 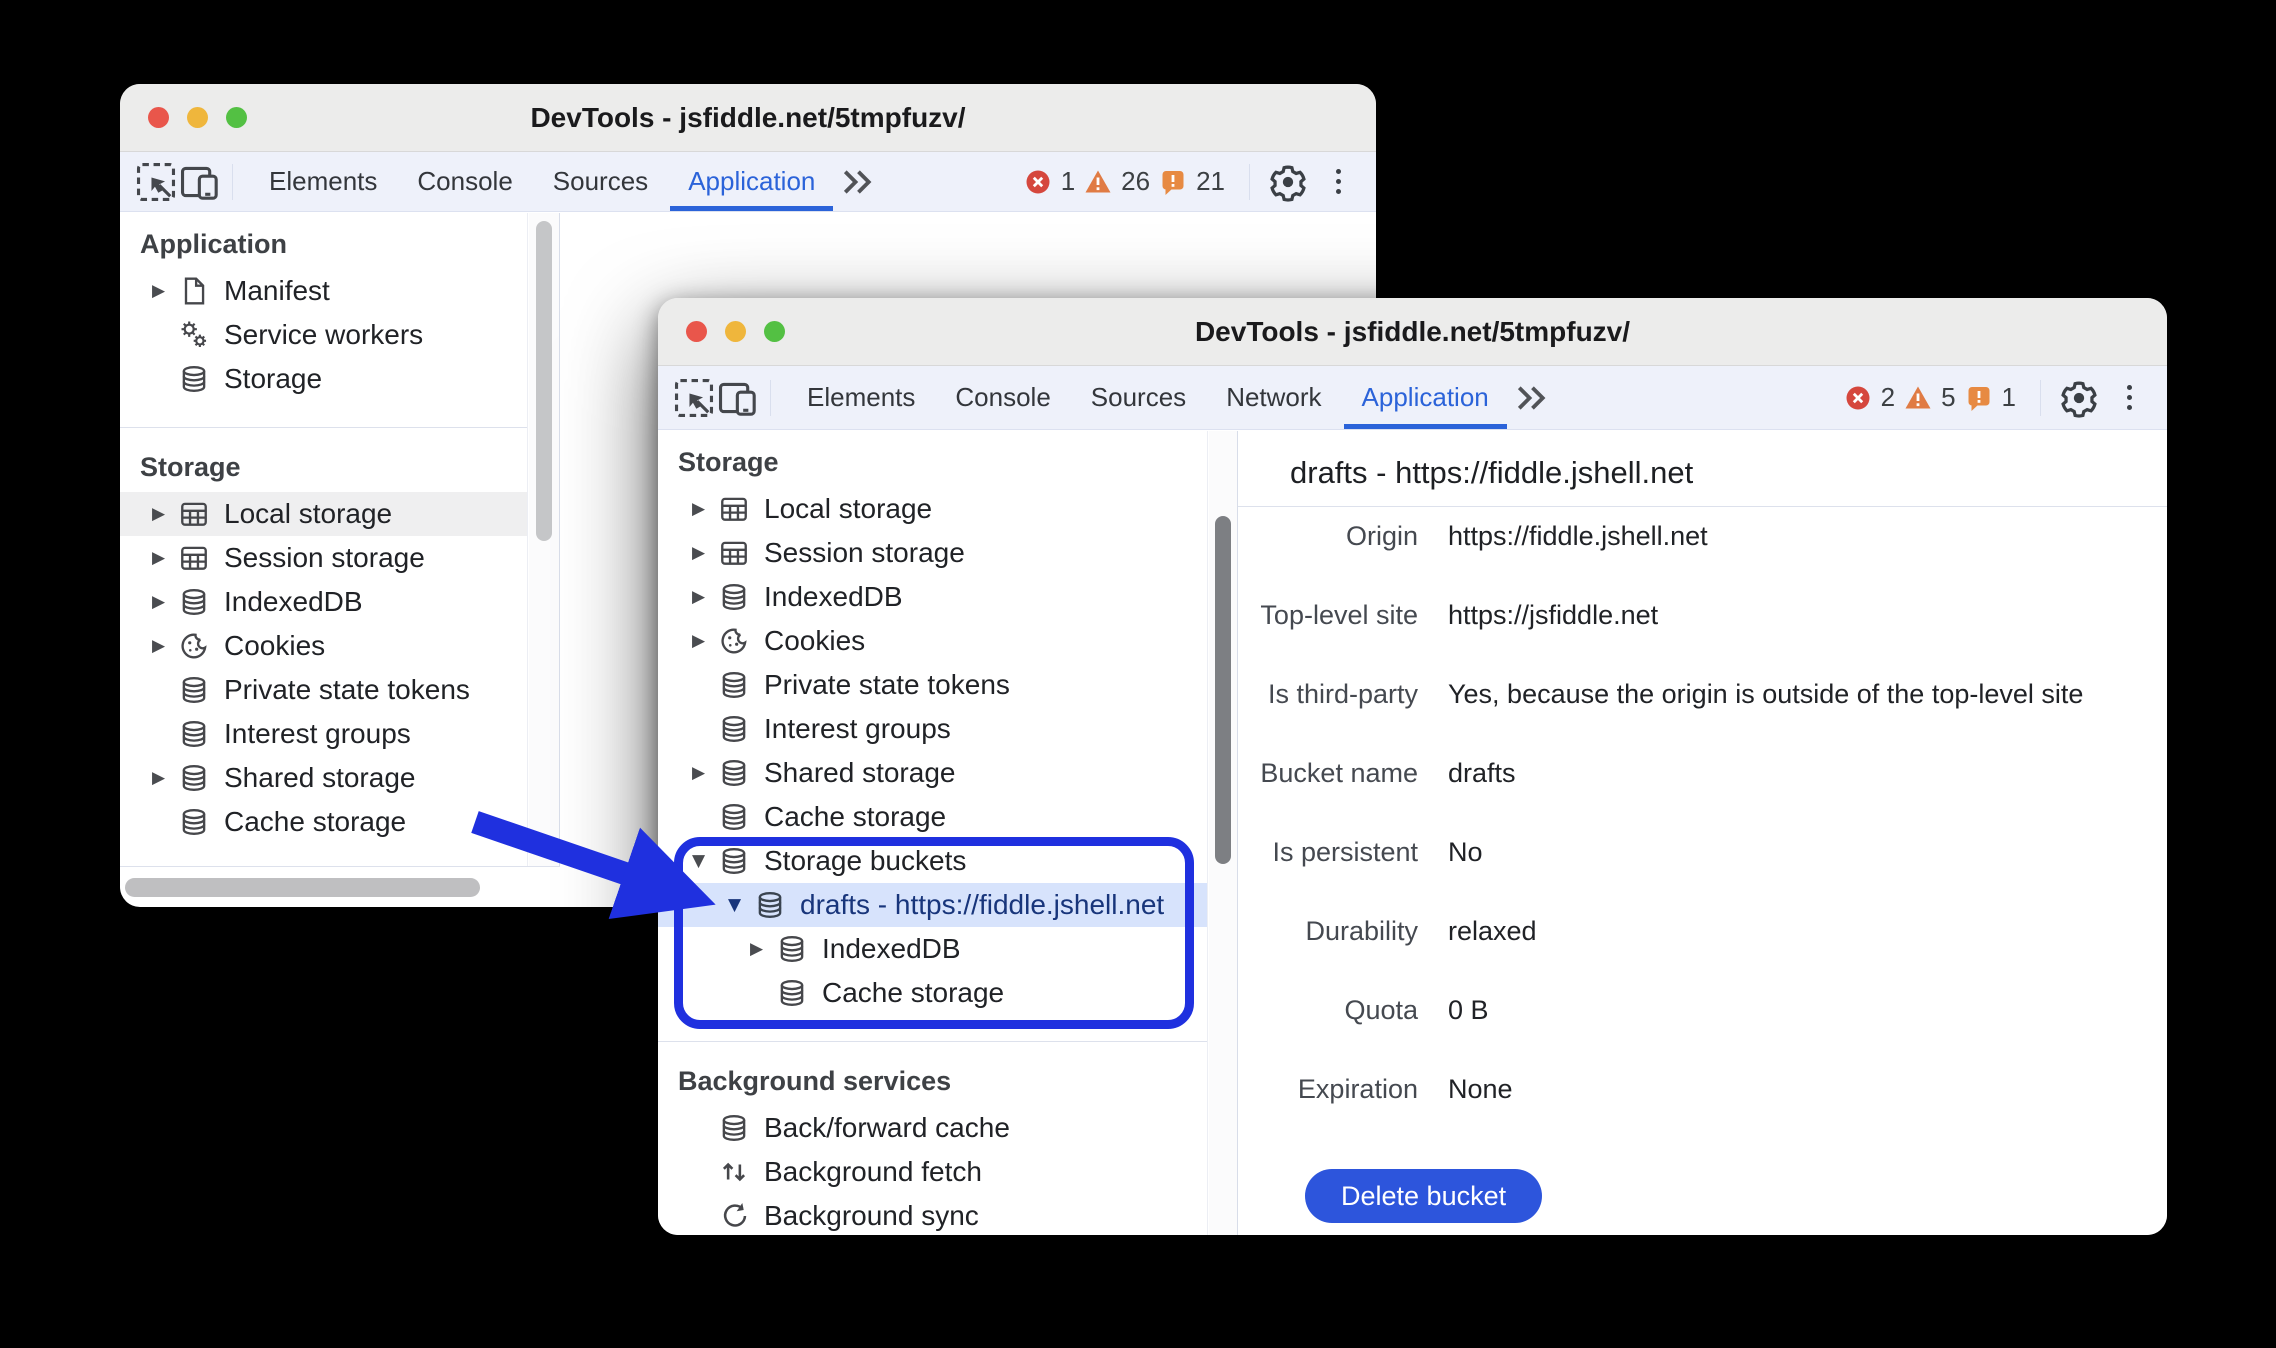 I want to click on warning-badge: 5, so click(x=1929, y=397).